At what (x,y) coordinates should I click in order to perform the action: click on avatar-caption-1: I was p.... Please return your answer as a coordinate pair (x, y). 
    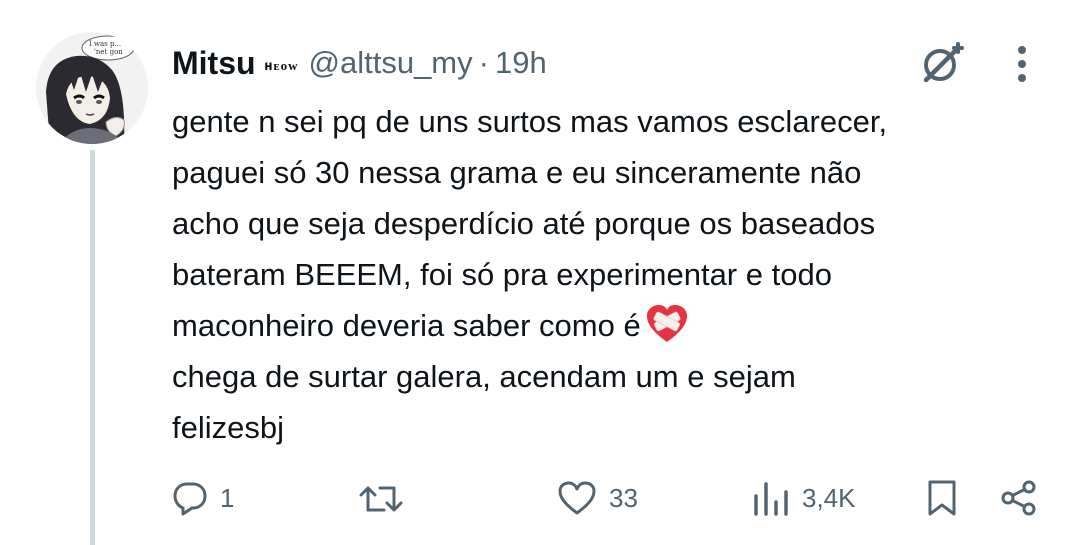
    Looking at the image, I should click on (105, 44).